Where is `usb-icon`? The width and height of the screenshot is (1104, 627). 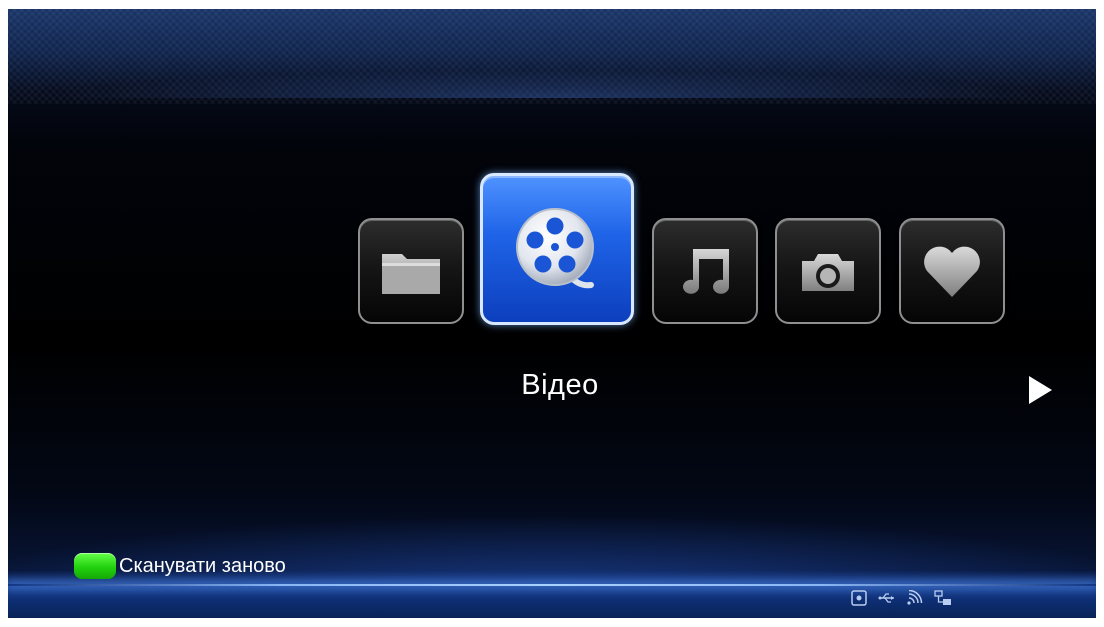 usb-icon is located at coordinates (886, 598).